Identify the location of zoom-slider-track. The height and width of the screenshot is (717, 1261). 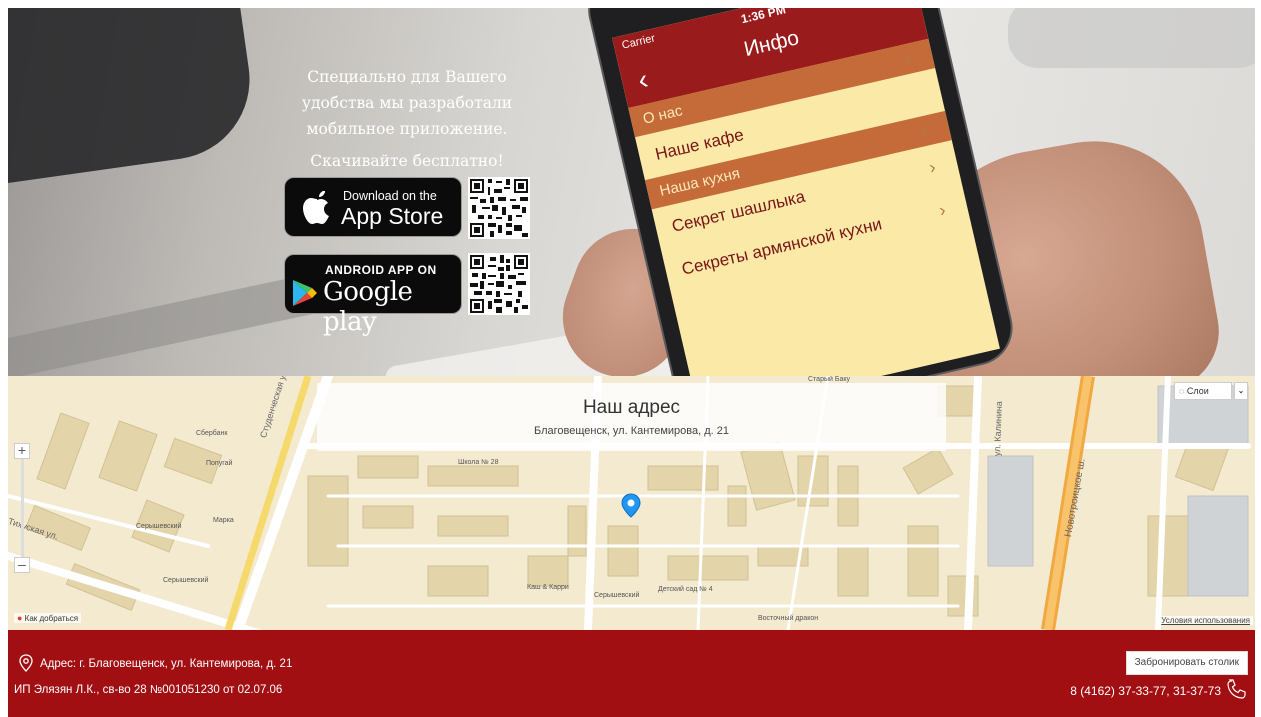
(22, 508).